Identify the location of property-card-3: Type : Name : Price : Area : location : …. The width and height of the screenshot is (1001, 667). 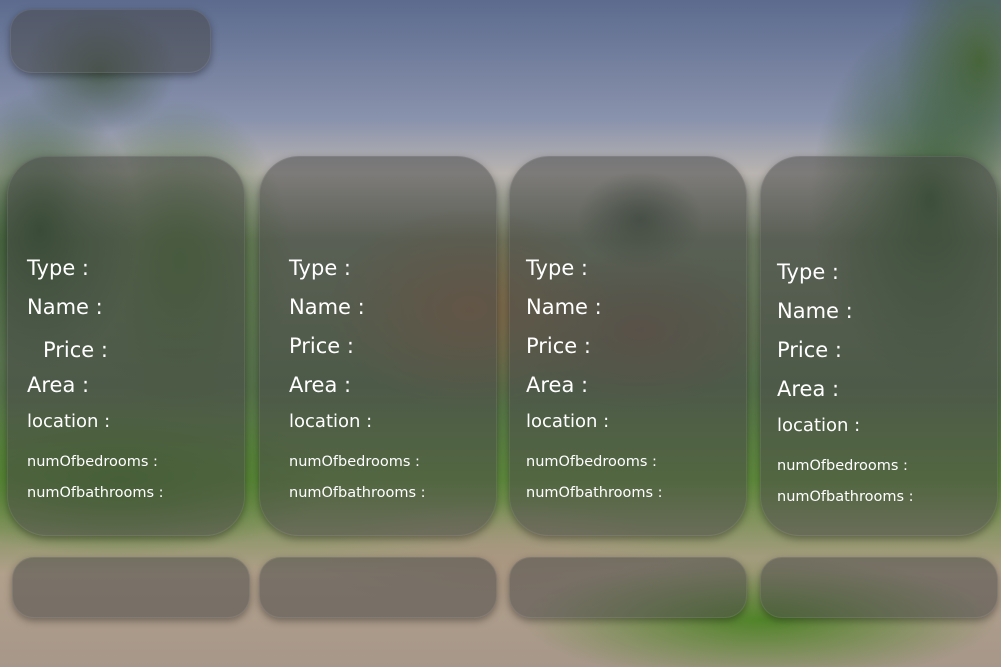
(628, 346).